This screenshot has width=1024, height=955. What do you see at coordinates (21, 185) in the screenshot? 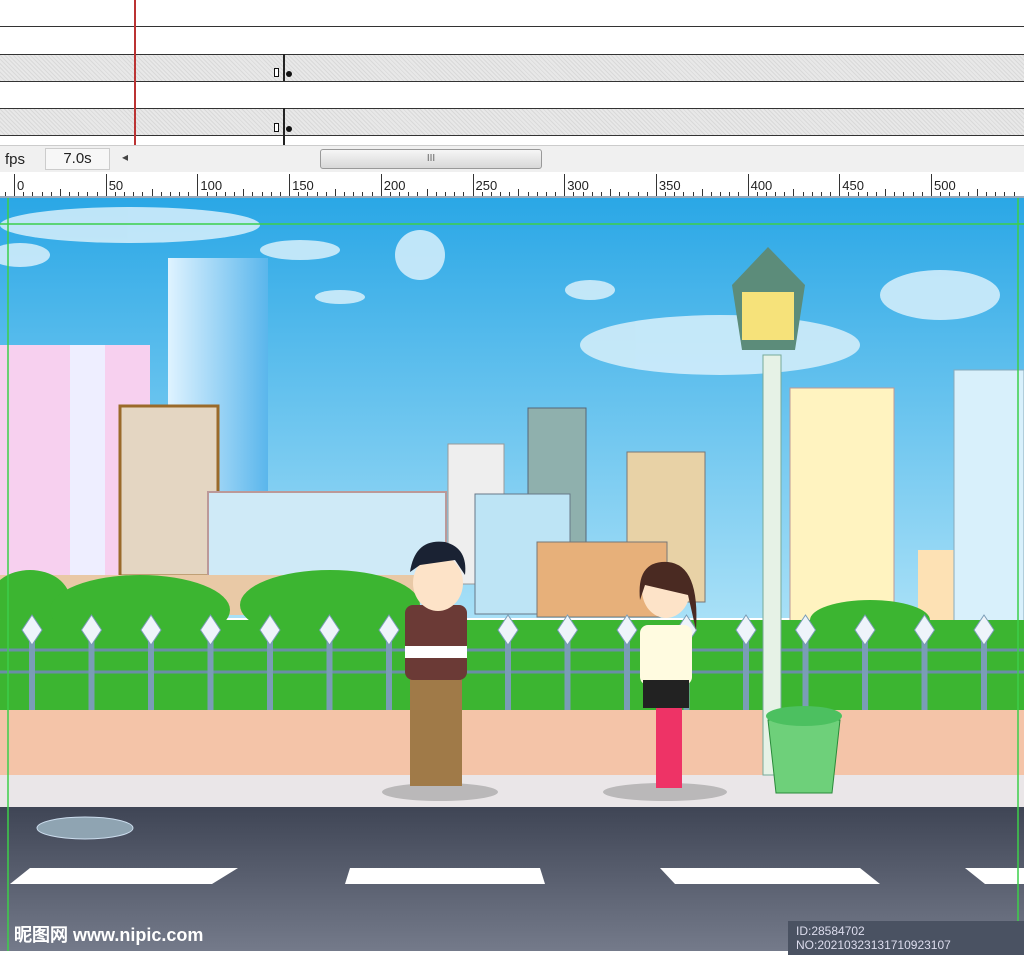
I see `ruler-label: 0` at bounding box center [21, 185].